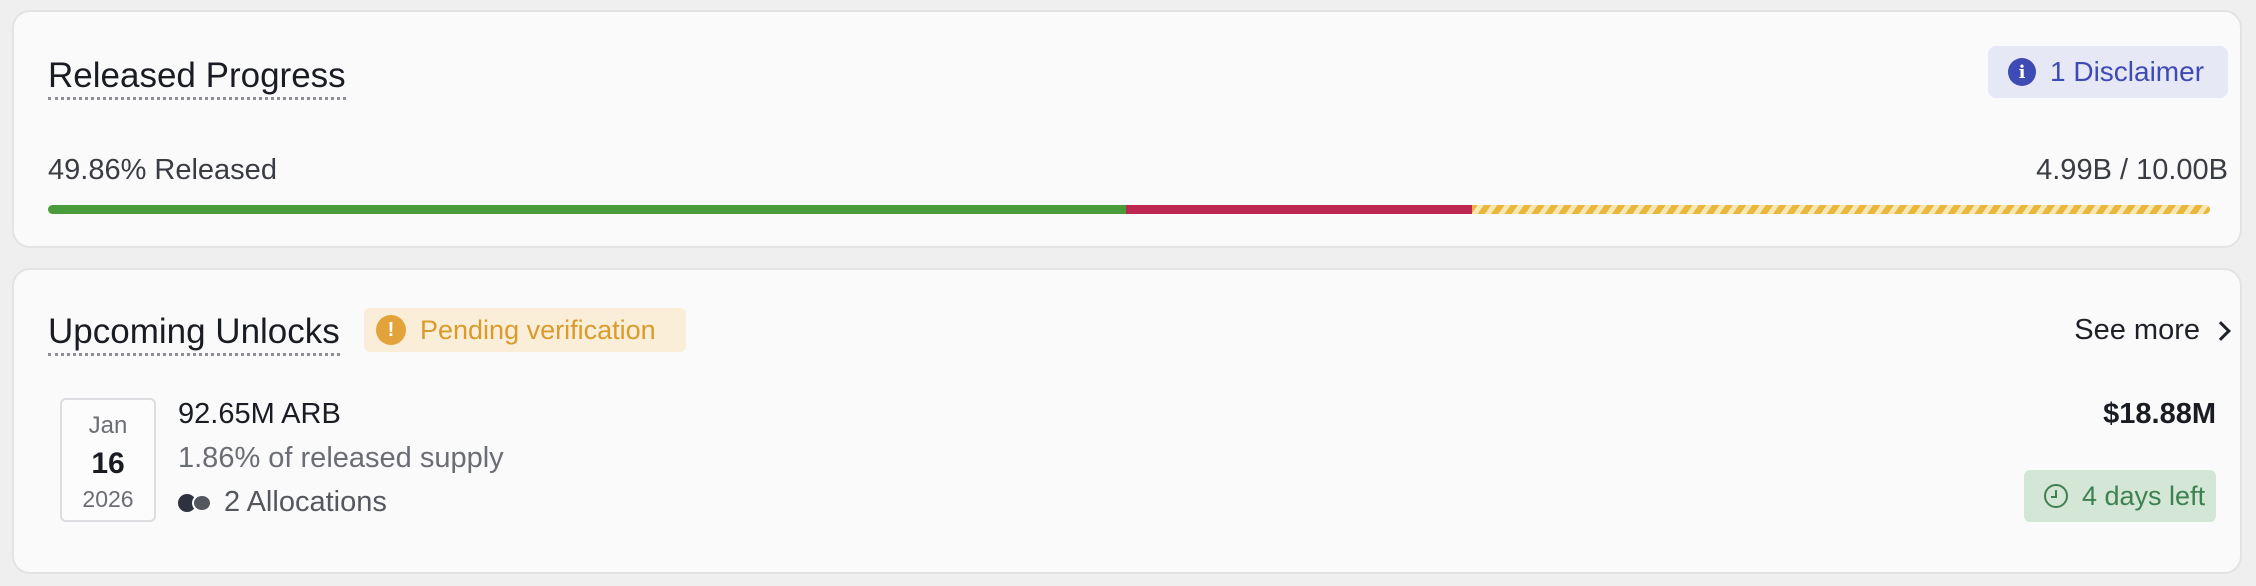 This screenshot has width=2256, height=586. I want to click on unlock-allocations-label: 2 Allocations, so click(305, 502).